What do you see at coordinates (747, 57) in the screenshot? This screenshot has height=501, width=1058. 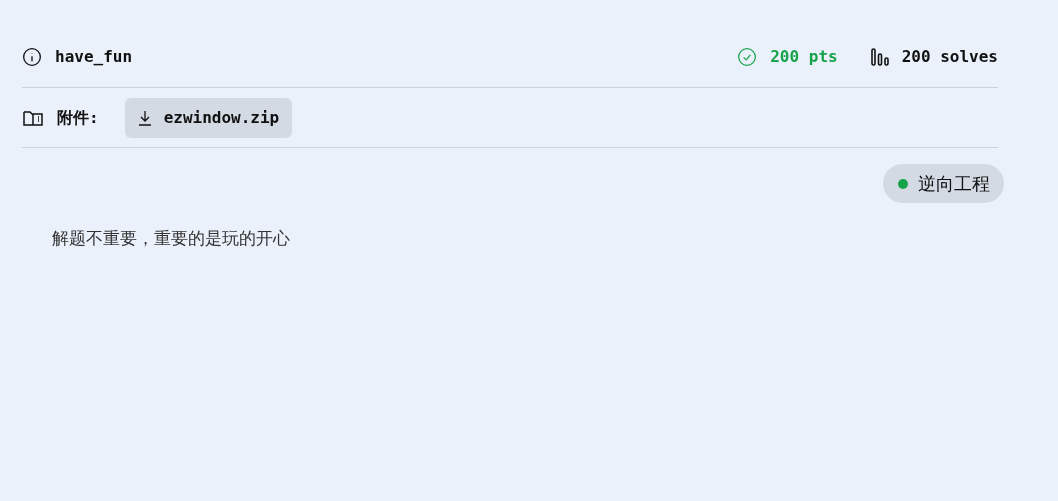 I see `check-circle-icon` at bounding box center [747, 57].